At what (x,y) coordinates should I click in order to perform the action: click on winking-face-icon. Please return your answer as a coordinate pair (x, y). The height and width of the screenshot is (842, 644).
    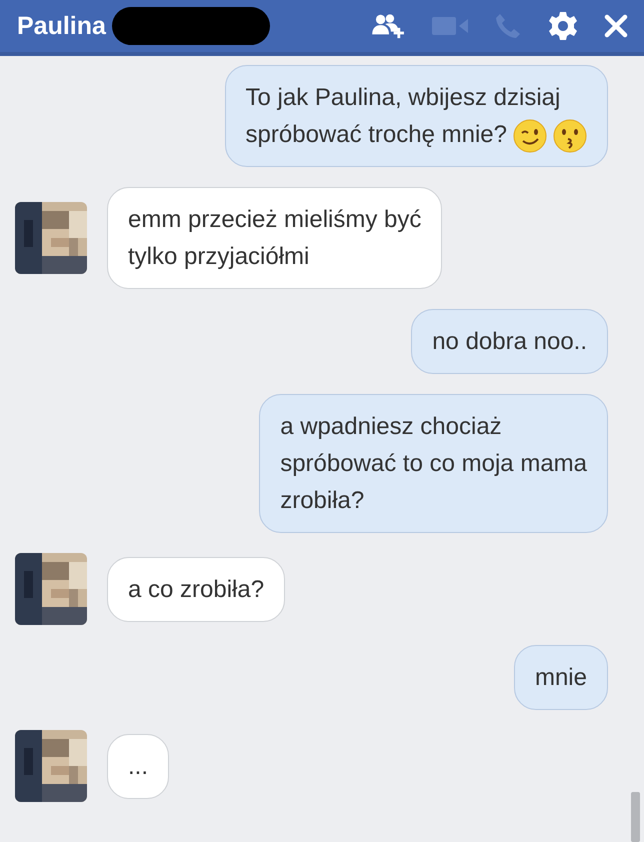
    Looking at the image, I should click on (530, 135).